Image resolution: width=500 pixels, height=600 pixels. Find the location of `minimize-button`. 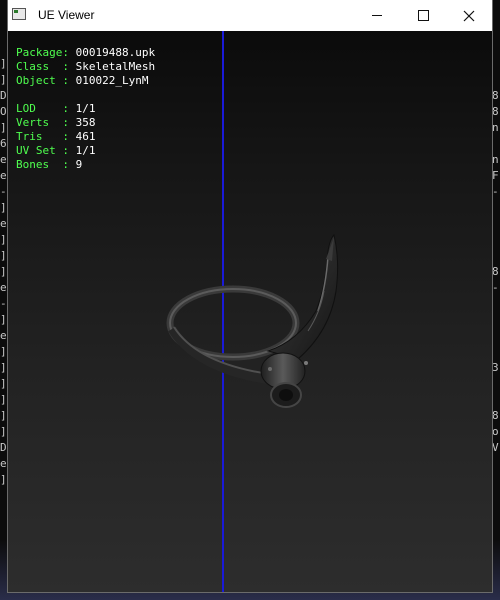

minimize-button is located at coordinates (377, 15).